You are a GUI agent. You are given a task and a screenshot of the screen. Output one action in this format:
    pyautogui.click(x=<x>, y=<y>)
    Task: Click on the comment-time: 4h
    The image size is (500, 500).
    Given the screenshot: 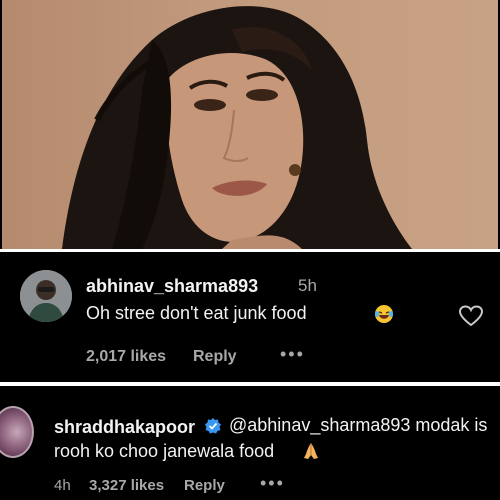 What is the action you would take?
    pyautogui.click(x=62, y=485)
    